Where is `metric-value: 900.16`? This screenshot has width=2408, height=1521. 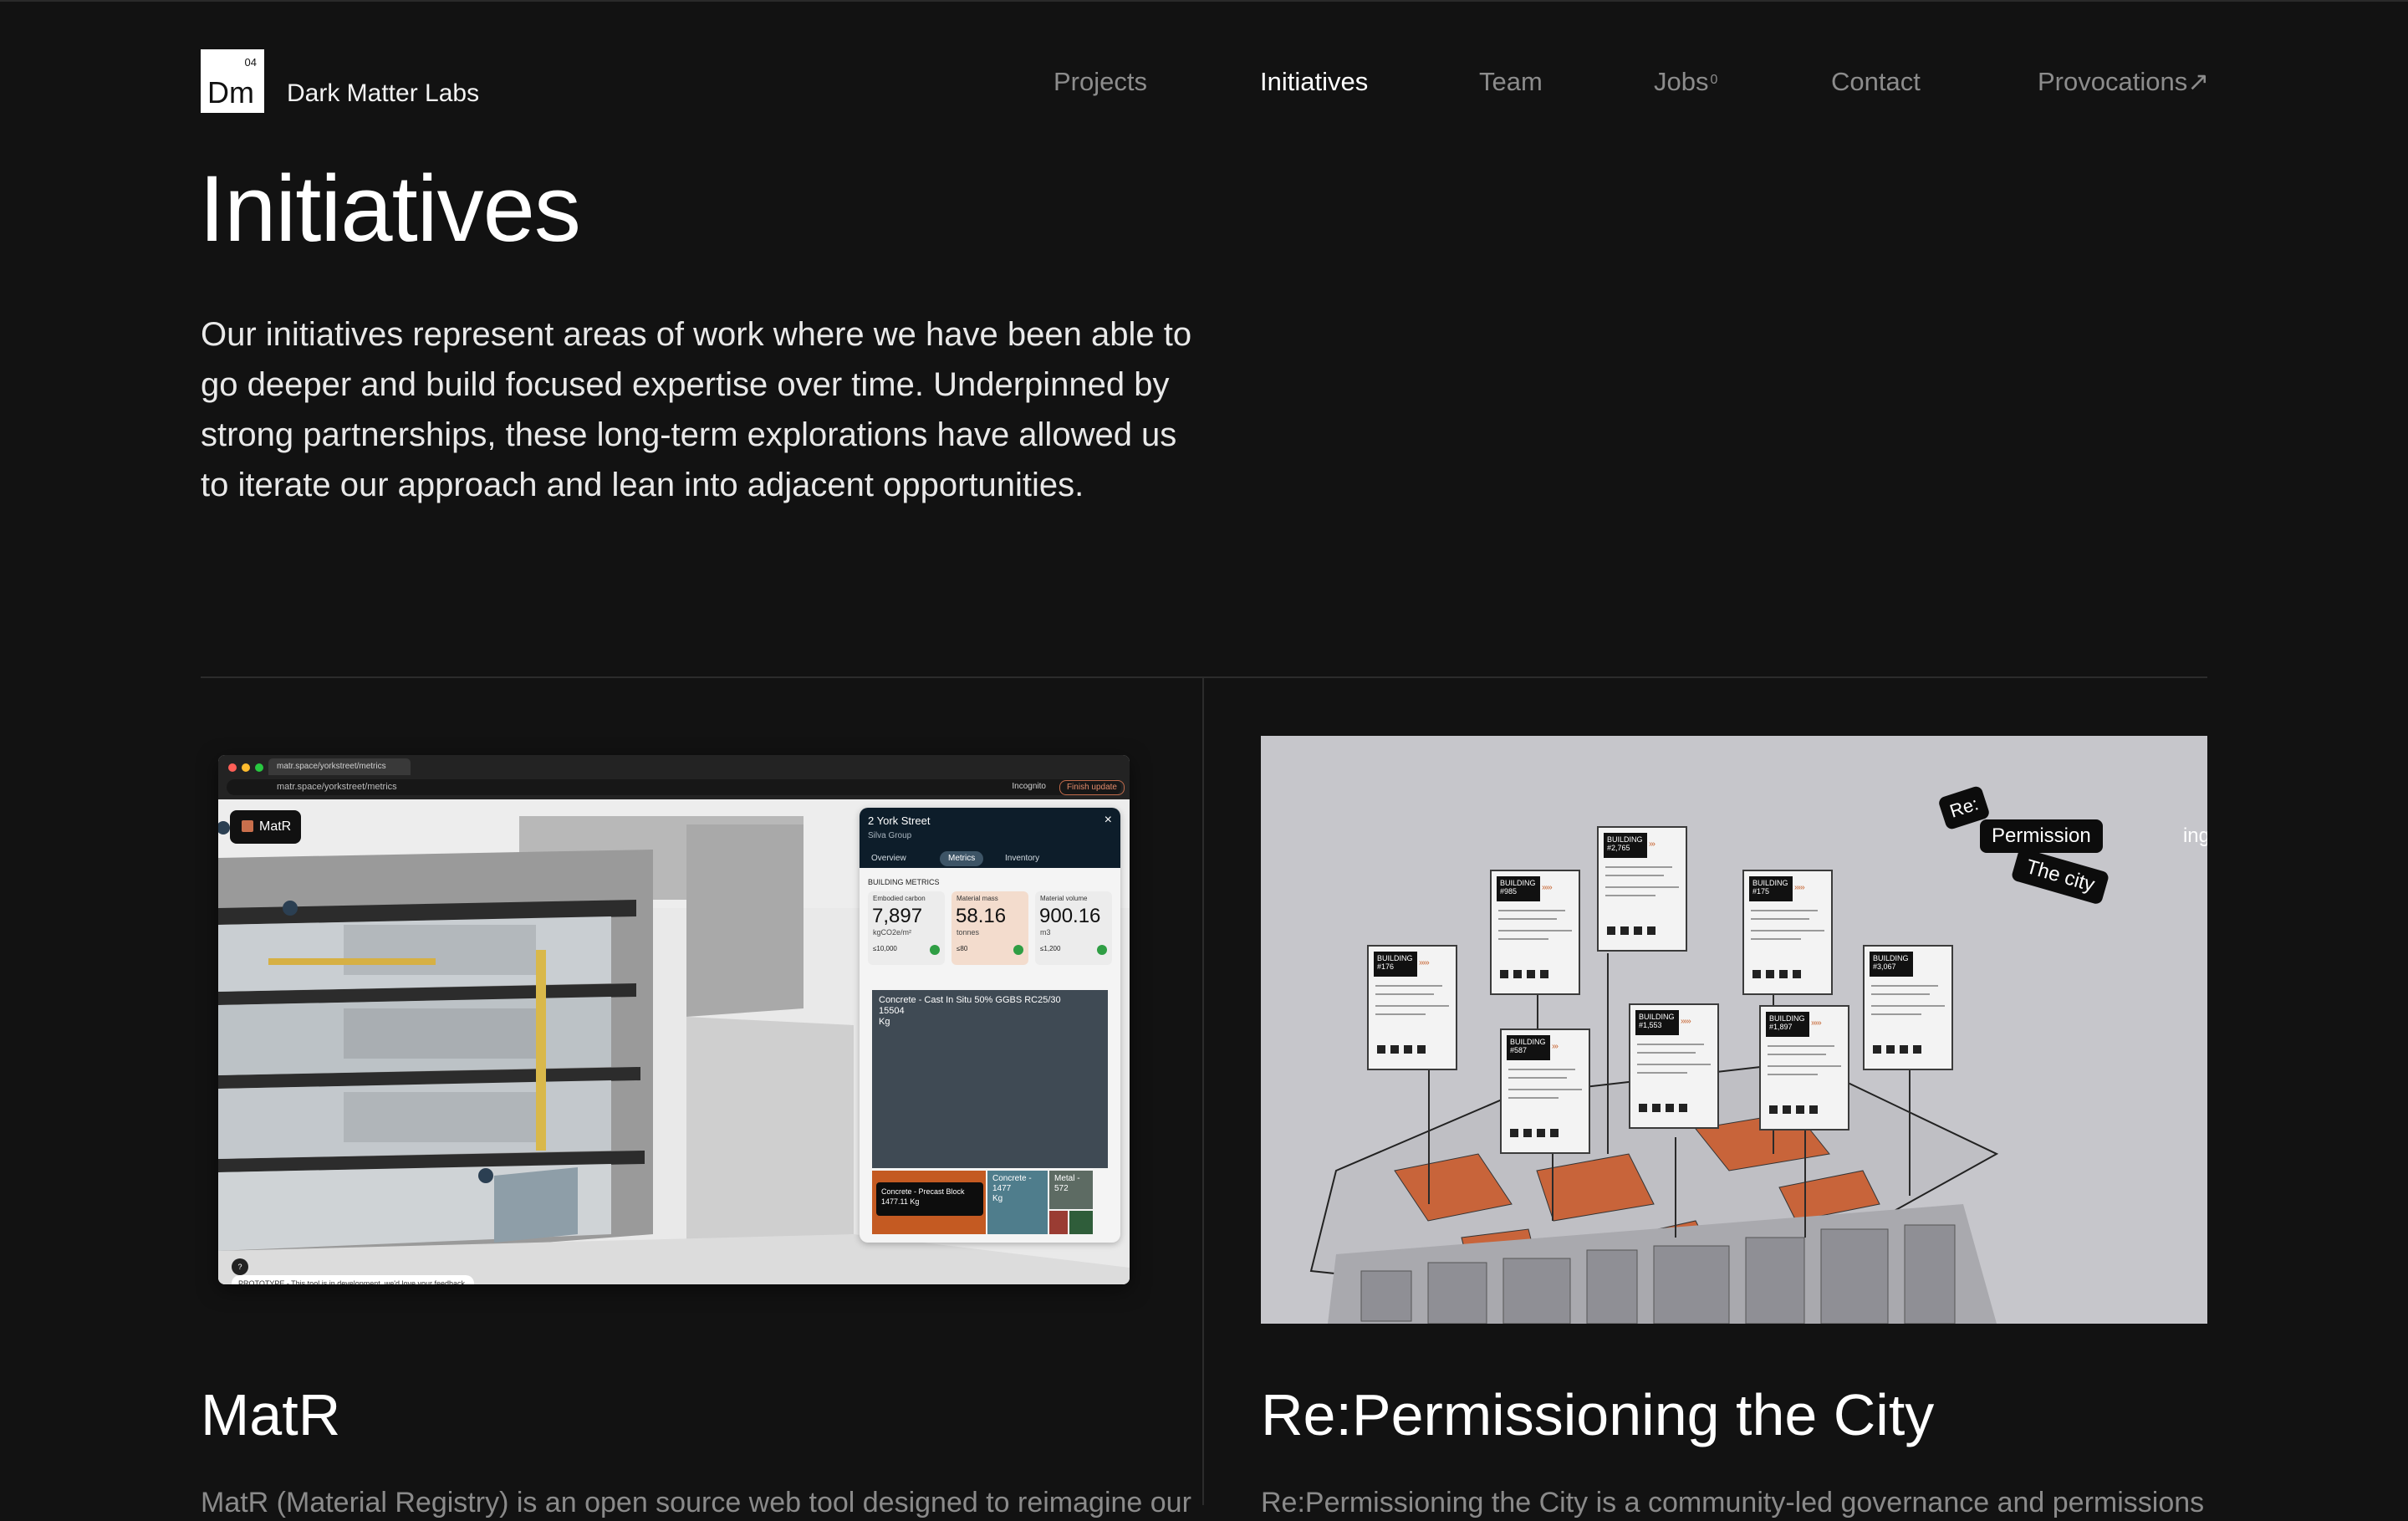
metric-value: 900.16 is located at coordinates (1070, 916).